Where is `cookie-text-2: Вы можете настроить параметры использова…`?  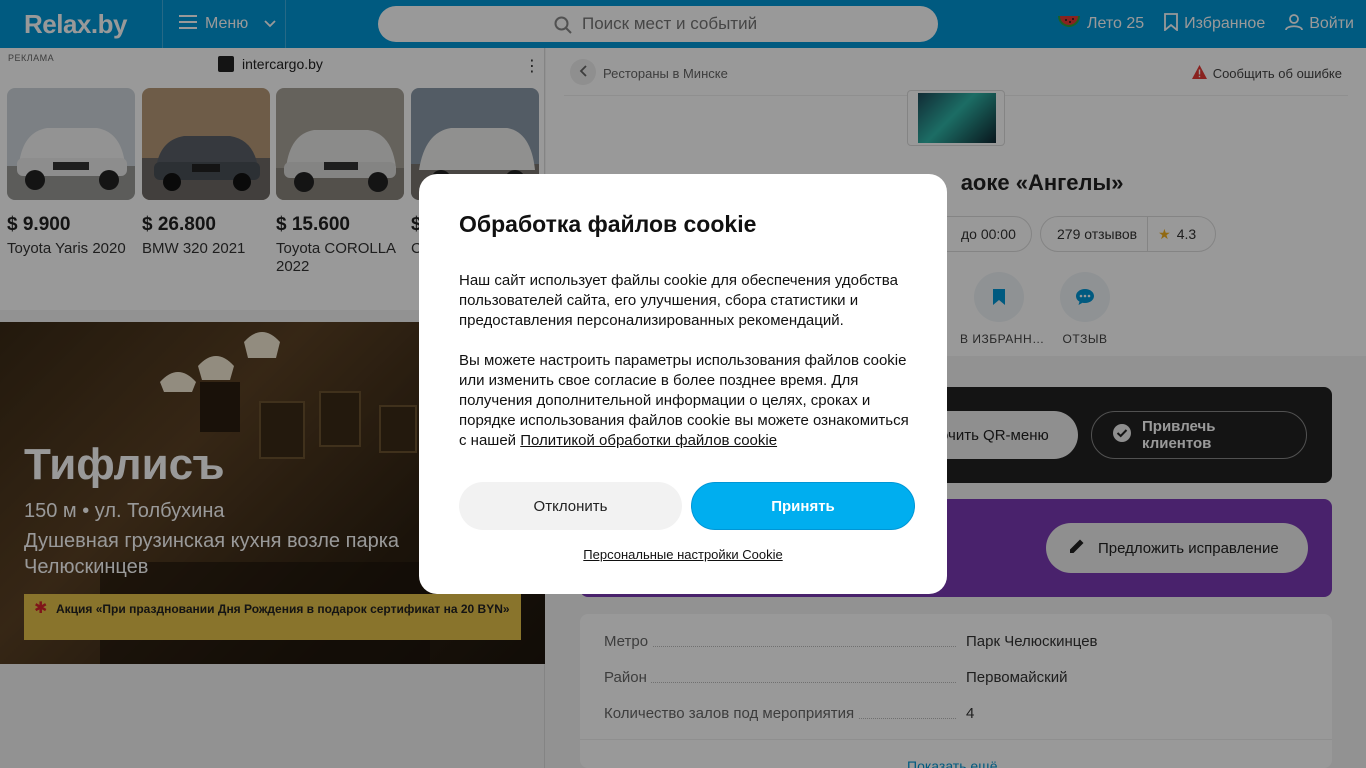 cookie-text-2: Вы можете настроить параметры использова… is located at coordinates (685, 401).